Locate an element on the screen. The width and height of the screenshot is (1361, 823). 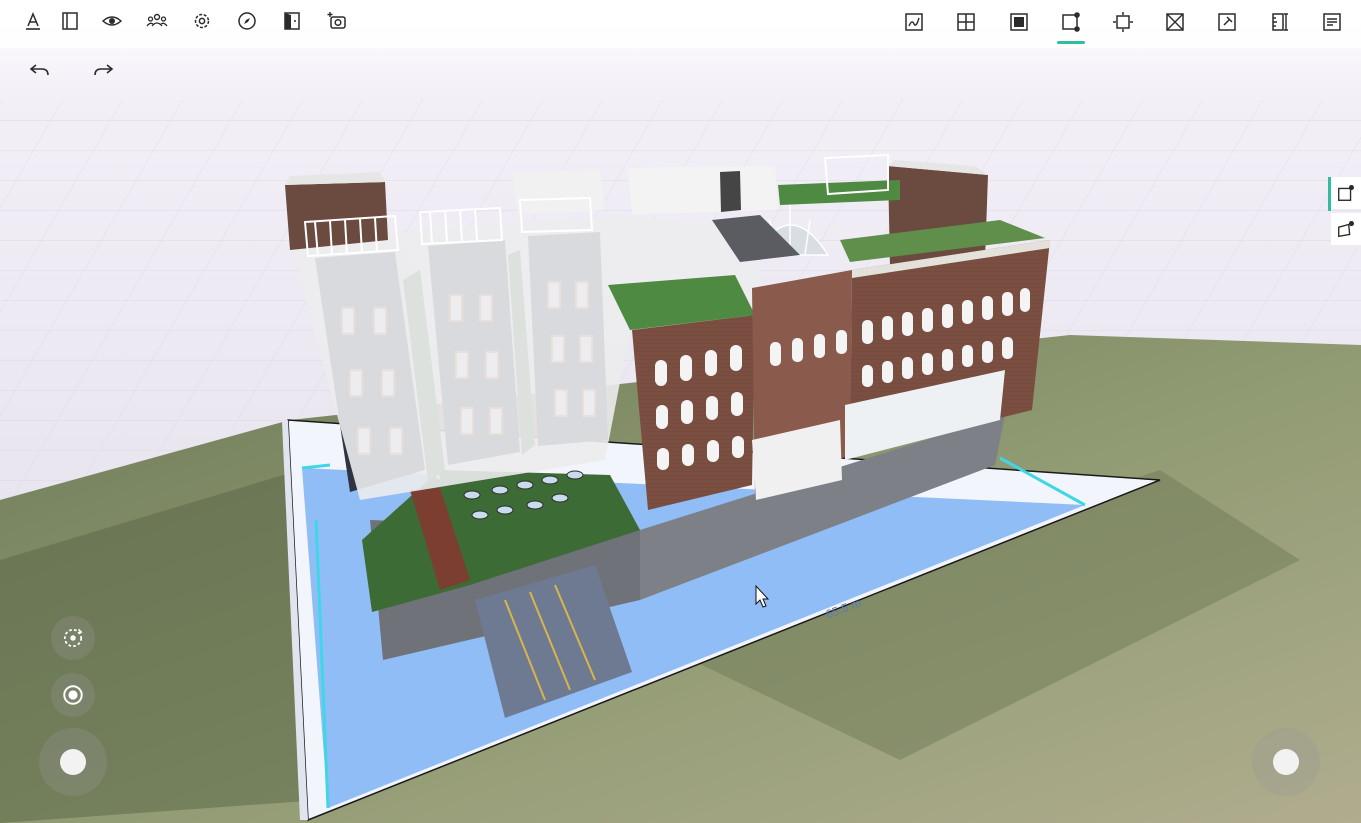
list-panel-icon is located at coordinates (1332, 22).